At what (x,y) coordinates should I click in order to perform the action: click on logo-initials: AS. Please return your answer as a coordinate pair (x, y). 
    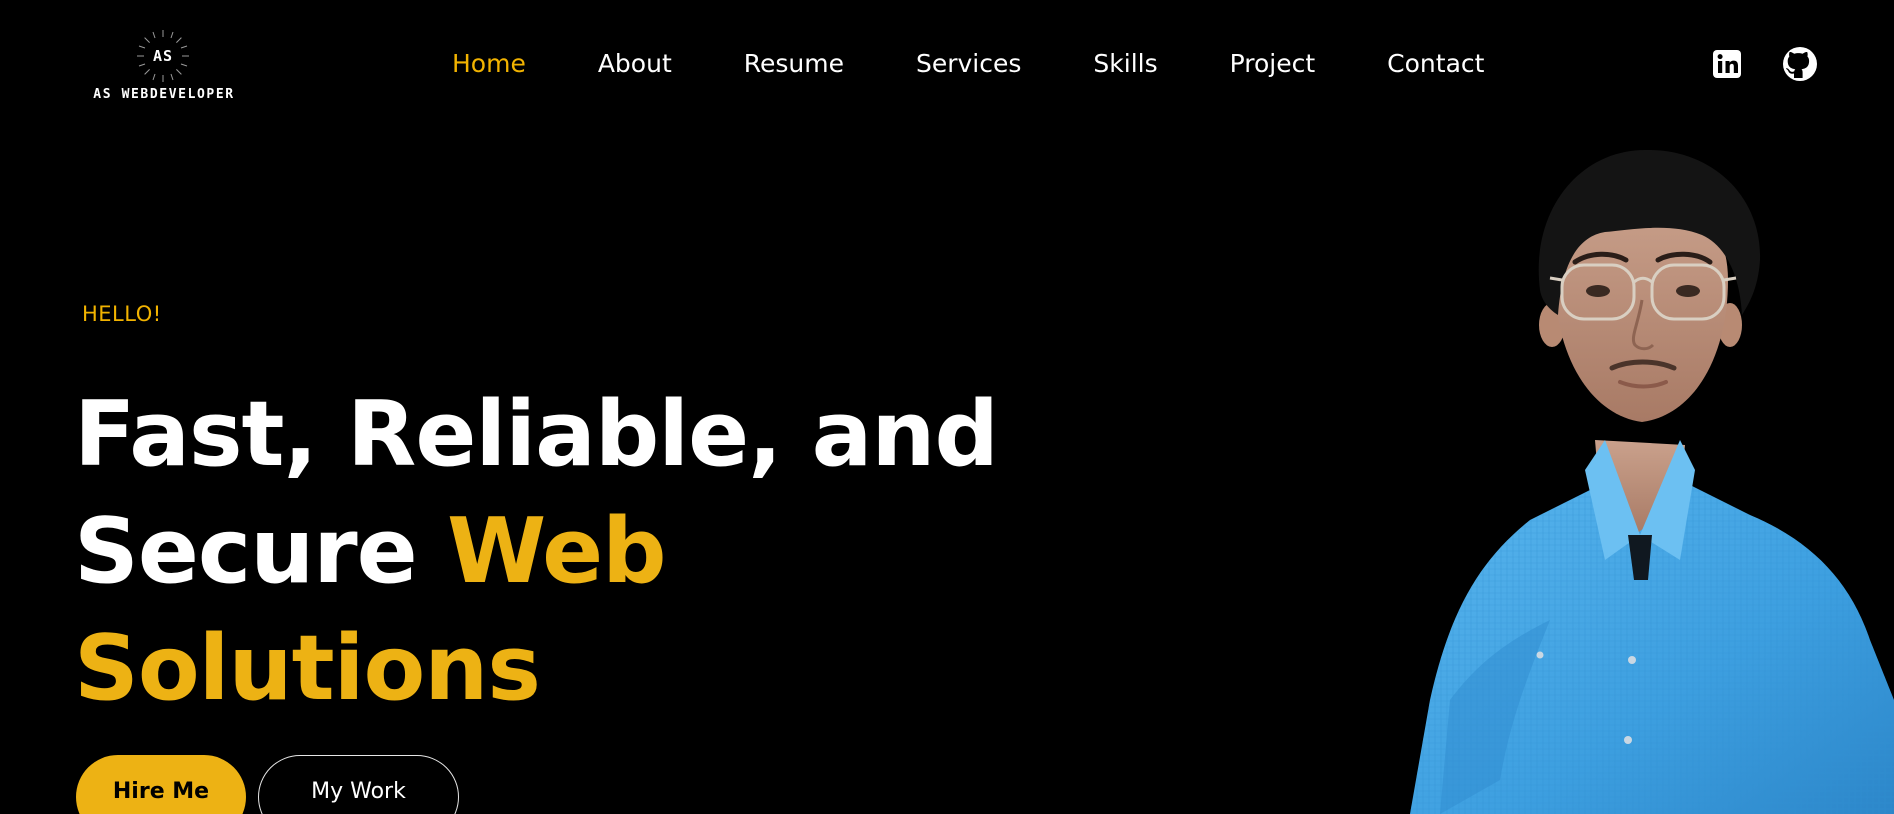
    Looking at the image, I should click on (163, 56).